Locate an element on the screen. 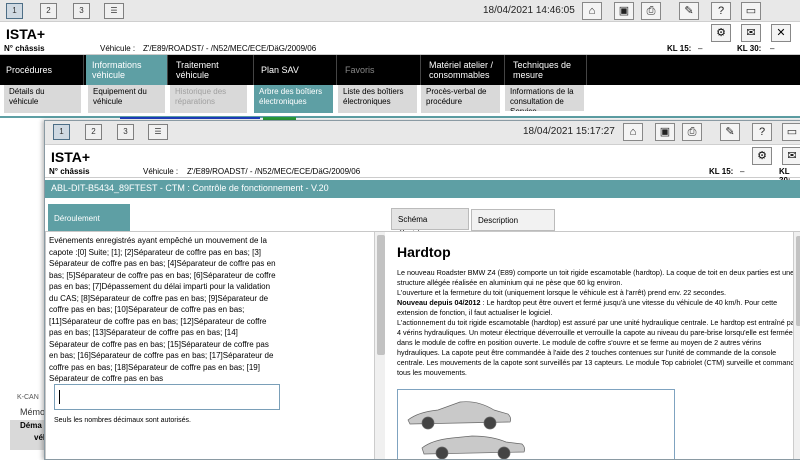  kl30-label: KL 30: is located at coordinates (749, 48).